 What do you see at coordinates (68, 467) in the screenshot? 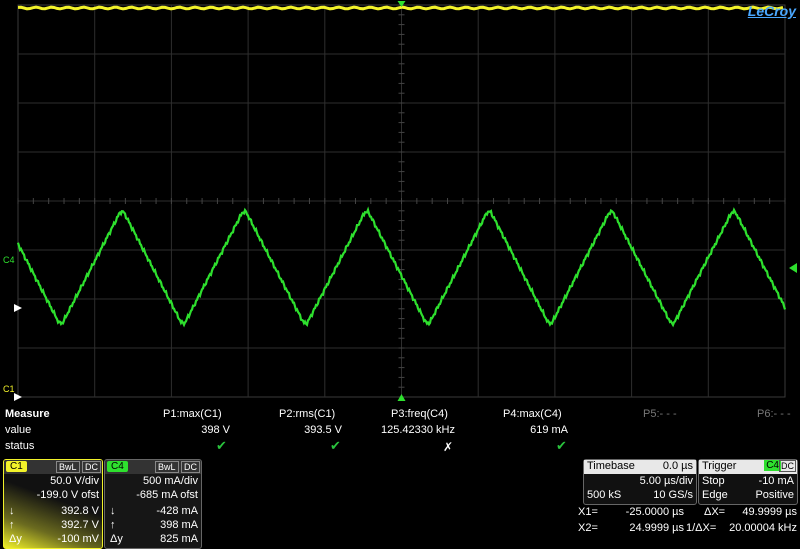
I see `c1-bwl-badge: BwL` at bounding box center [68, 467].